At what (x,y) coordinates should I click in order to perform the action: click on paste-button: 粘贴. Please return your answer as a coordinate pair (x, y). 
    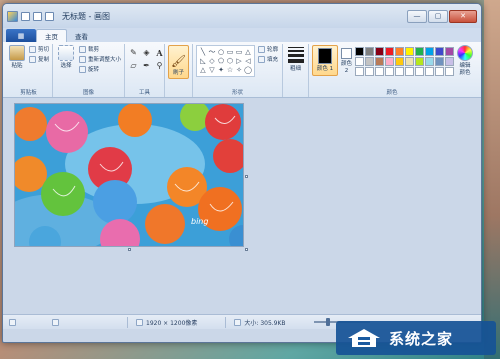
    Looking at the image, I should click on (17, 57).